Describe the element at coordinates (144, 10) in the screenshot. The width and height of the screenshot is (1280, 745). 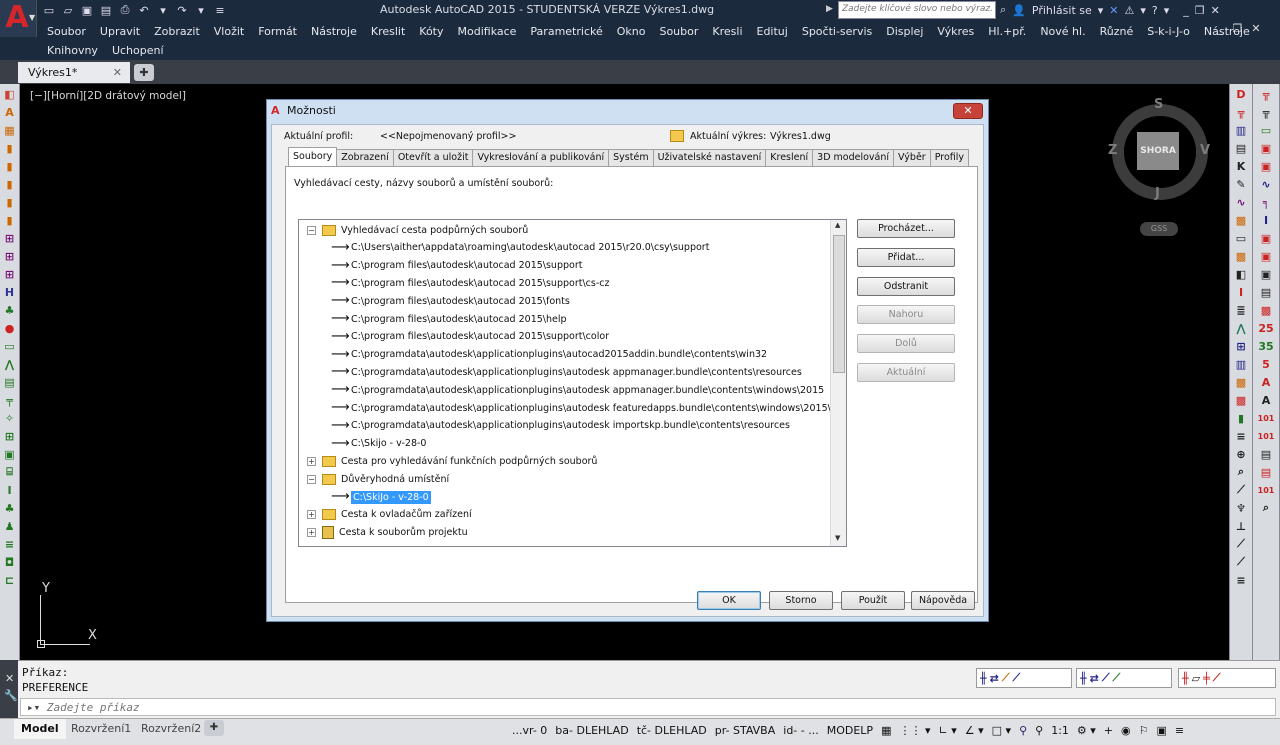
I see `undo-icon: ↶` at that location.